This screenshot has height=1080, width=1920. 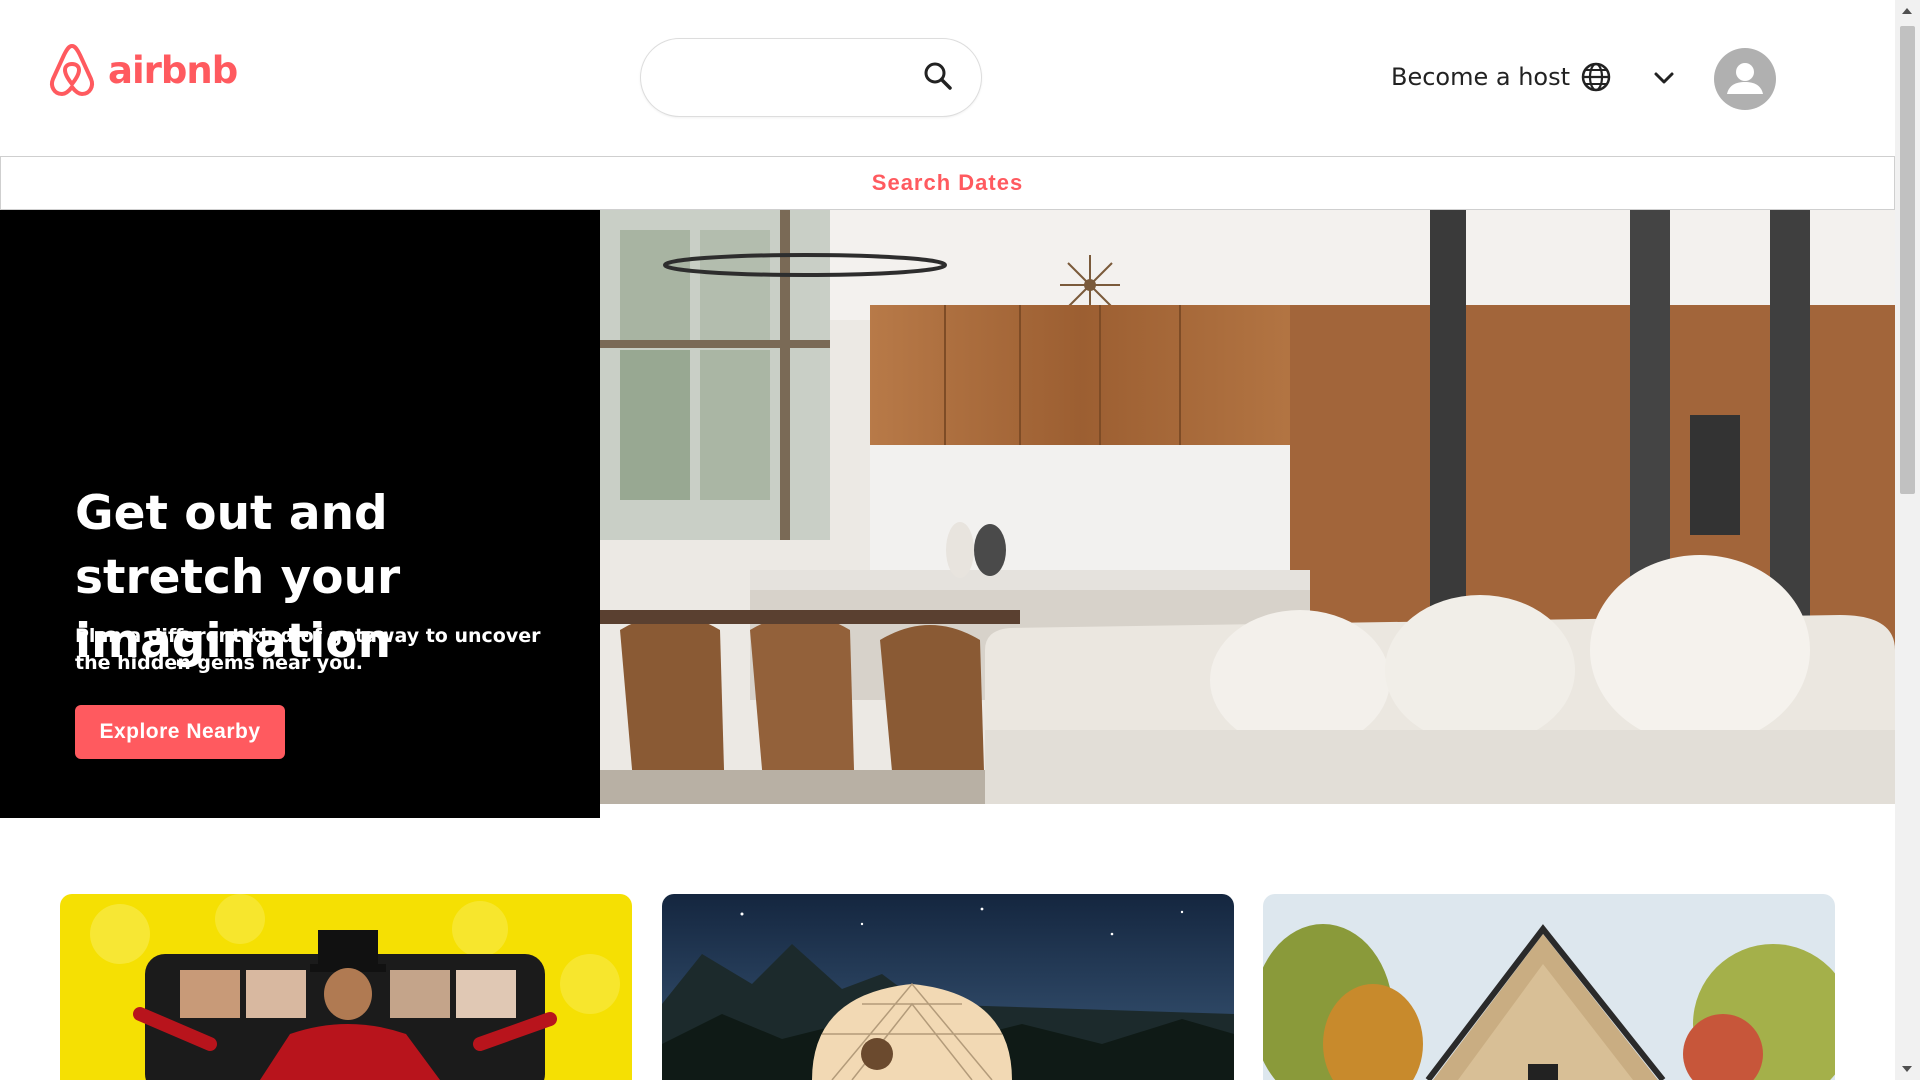 What do you see at coordinates (1907, 540) in the screenshot?
I see `page-scrollbar` at bounding box center [1907, 540].